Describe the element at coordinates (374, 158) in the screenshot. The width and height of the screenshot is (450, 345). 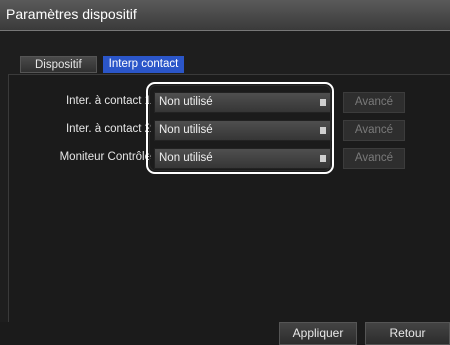
I see `monitor-control-advanced-button: Avancé` at that location.